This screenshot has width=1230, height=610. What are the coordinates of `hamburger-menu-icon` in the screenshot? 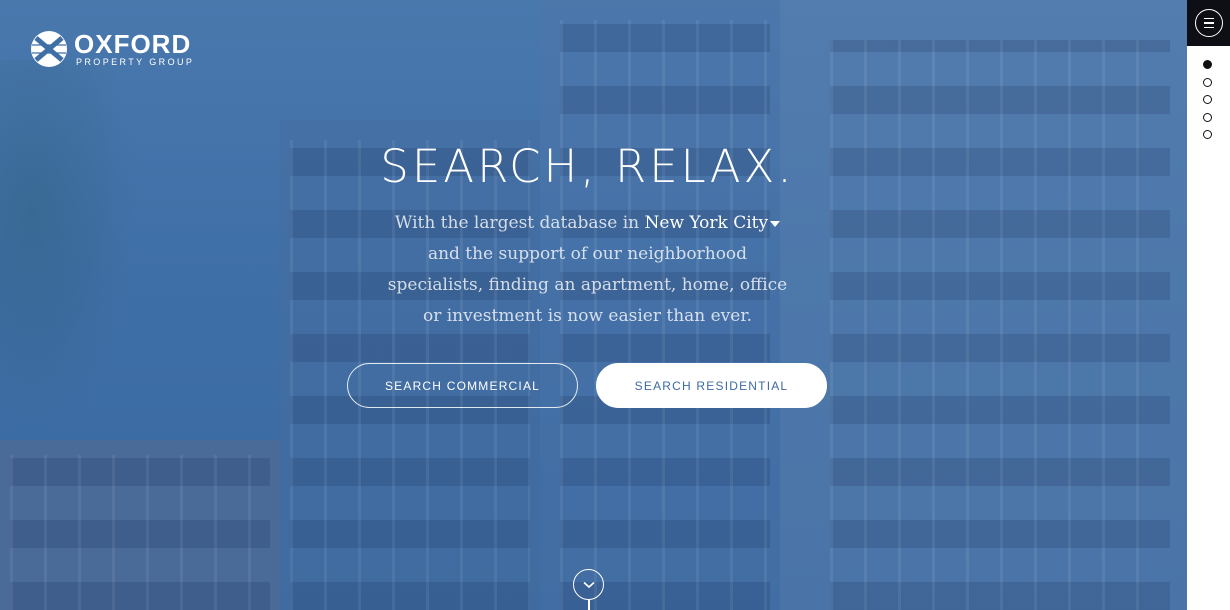 It's located at (1208, 23).